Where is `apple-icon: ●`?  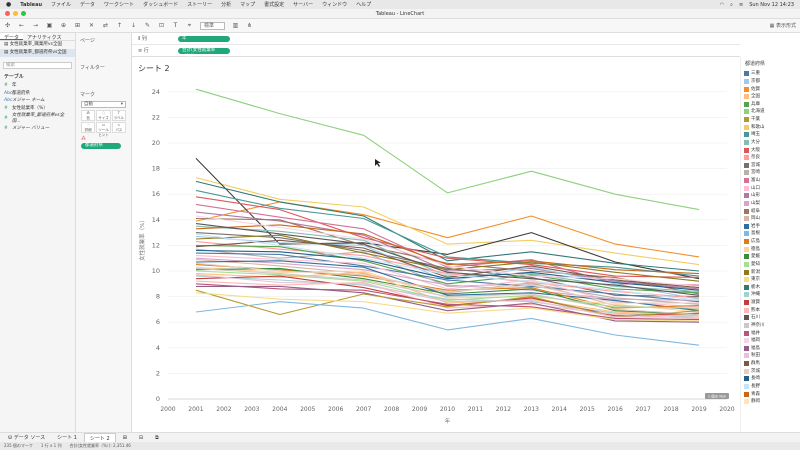
apple-icon: ● is located at coordinates (8, 4).